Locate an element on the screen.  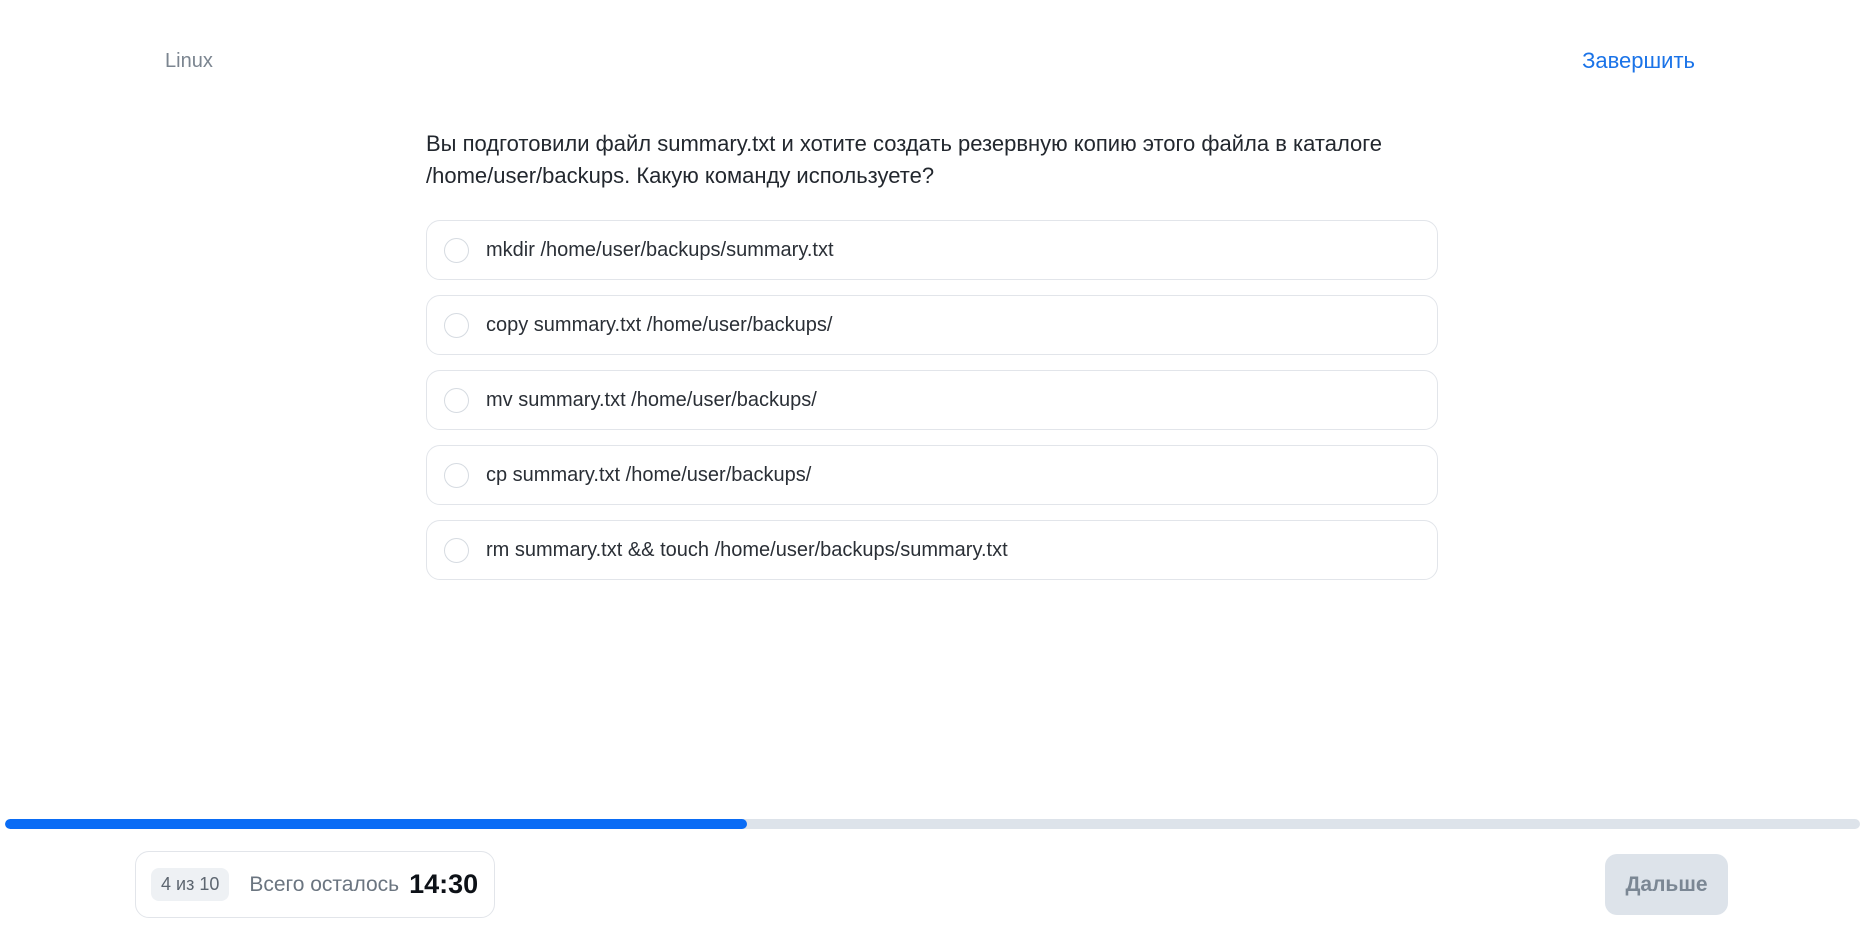
answer-option: cp summary.txt /home/user/backups/ is located at coordinates (932, 475).